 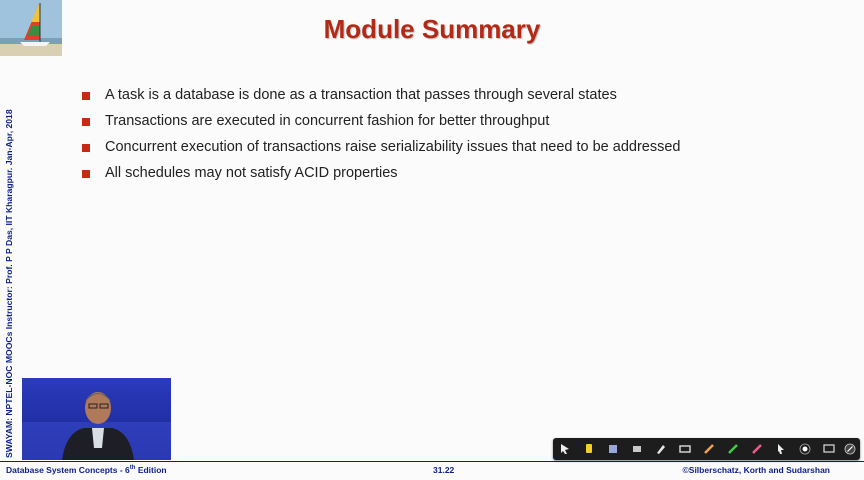 I want to click on cursor-icon, so click(x=781, y=449).